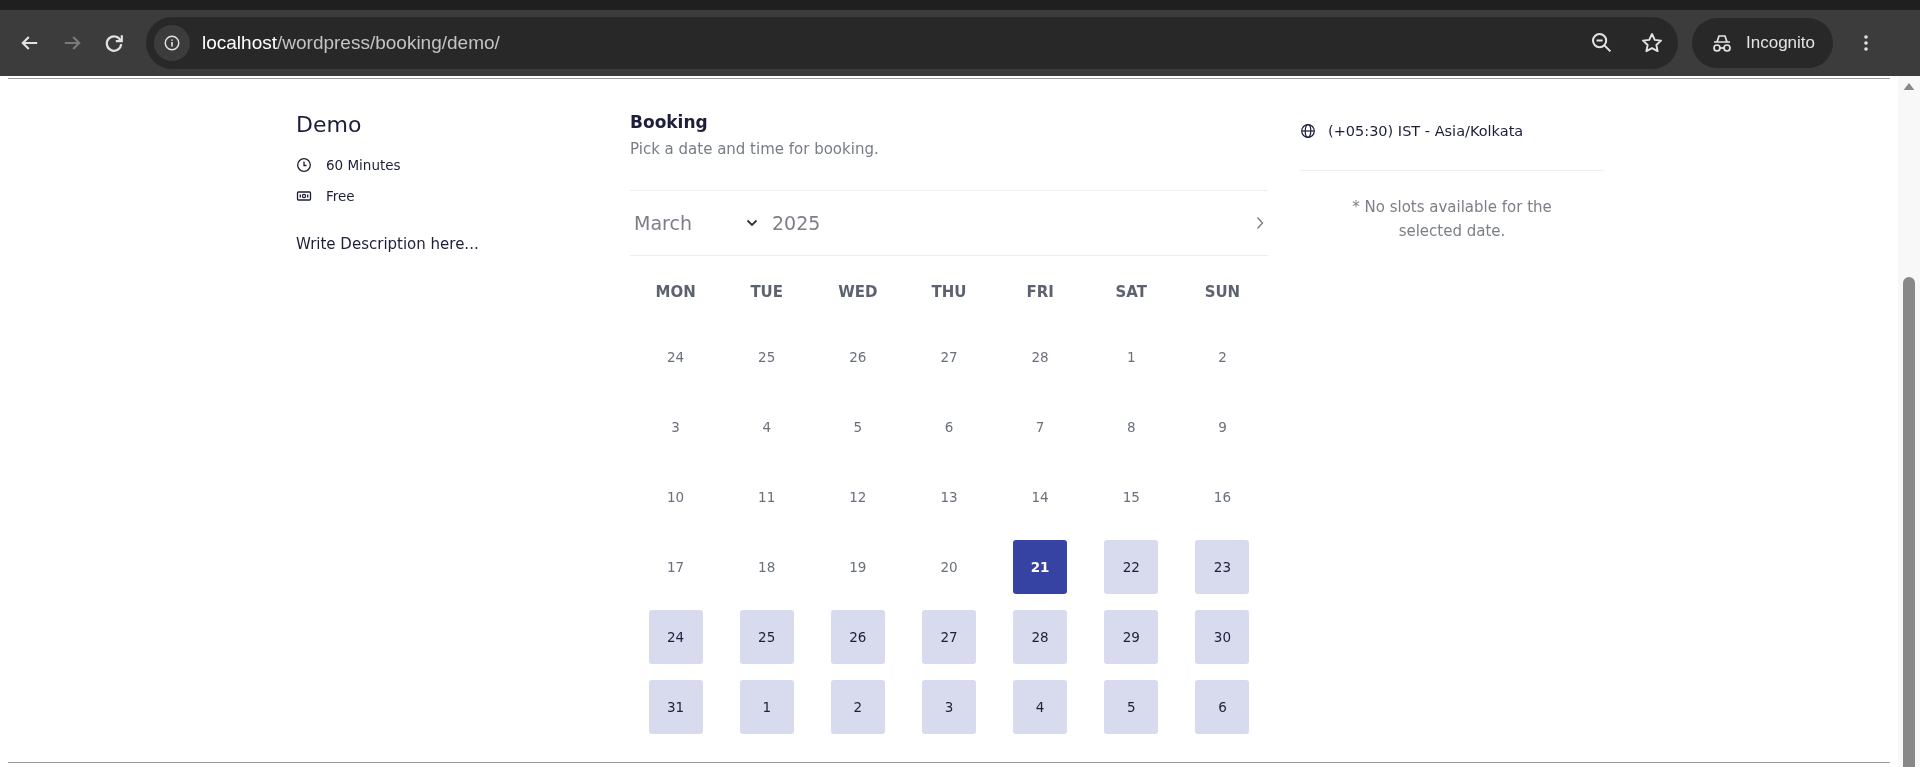 Image resolution: width=1920 pixels, height=767 pixels. I want to click on timezone-text: (+05:30) IST - Asia/Kolkata, so click(1426, 131).